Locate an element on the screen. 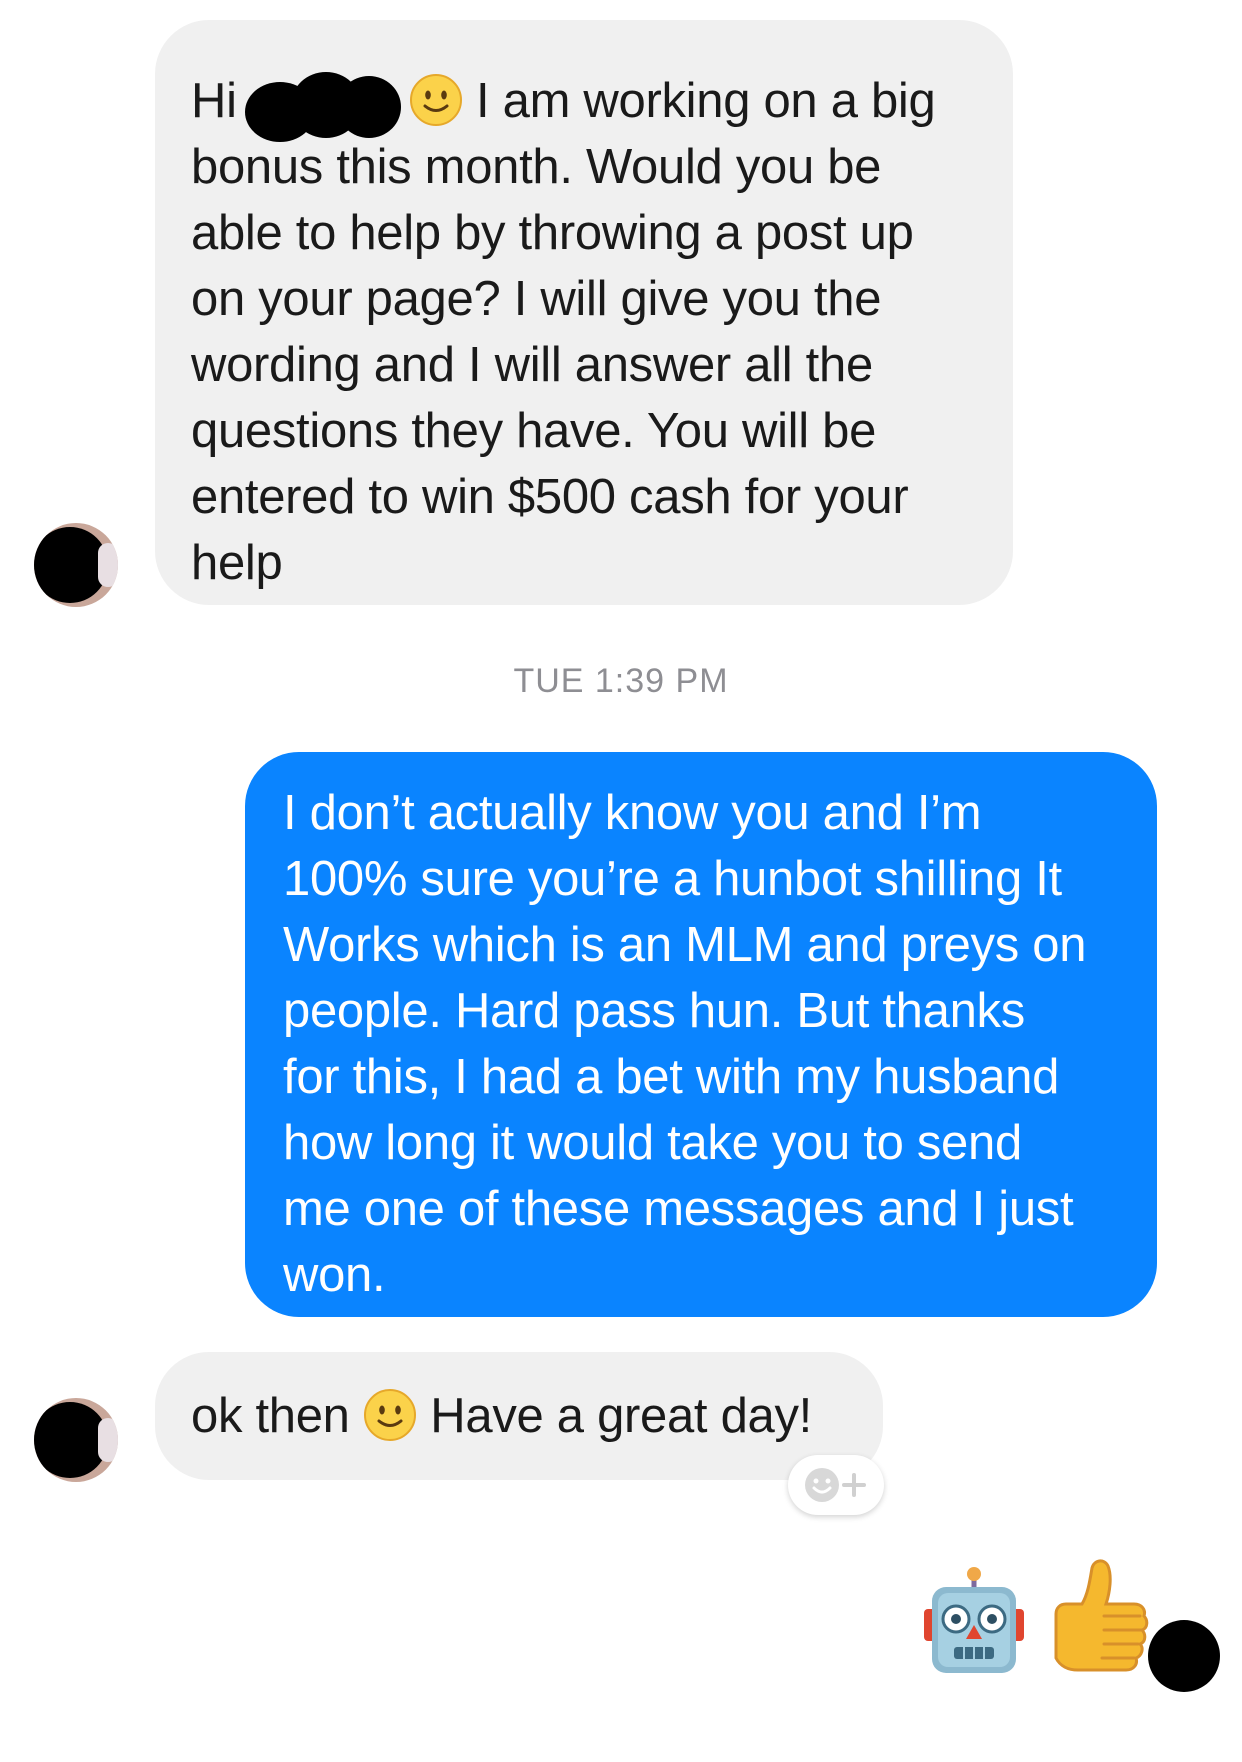 The width and height of the screenshot is (1242, 1762). incoming-message-bubble: ok then Have a great day! is located at coordinates (519, 1416).